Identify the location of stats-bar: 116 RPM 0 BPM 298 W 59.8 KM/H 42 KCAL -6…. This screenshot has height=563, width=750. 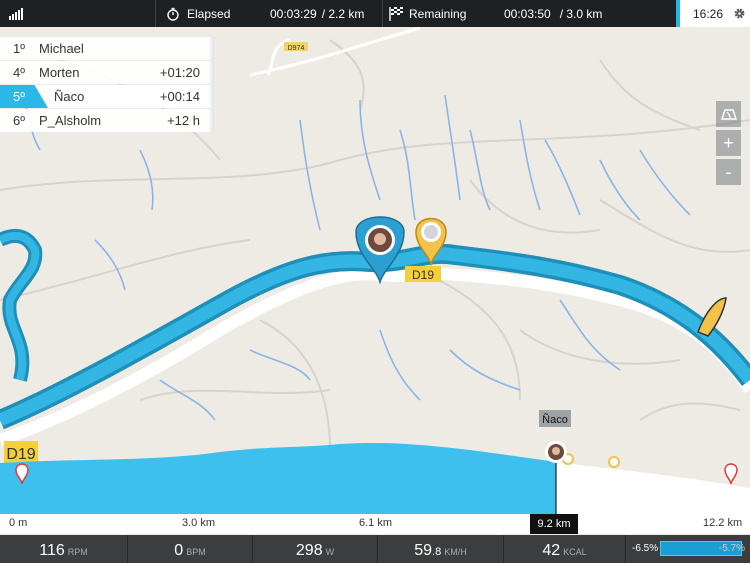
(375, 549).